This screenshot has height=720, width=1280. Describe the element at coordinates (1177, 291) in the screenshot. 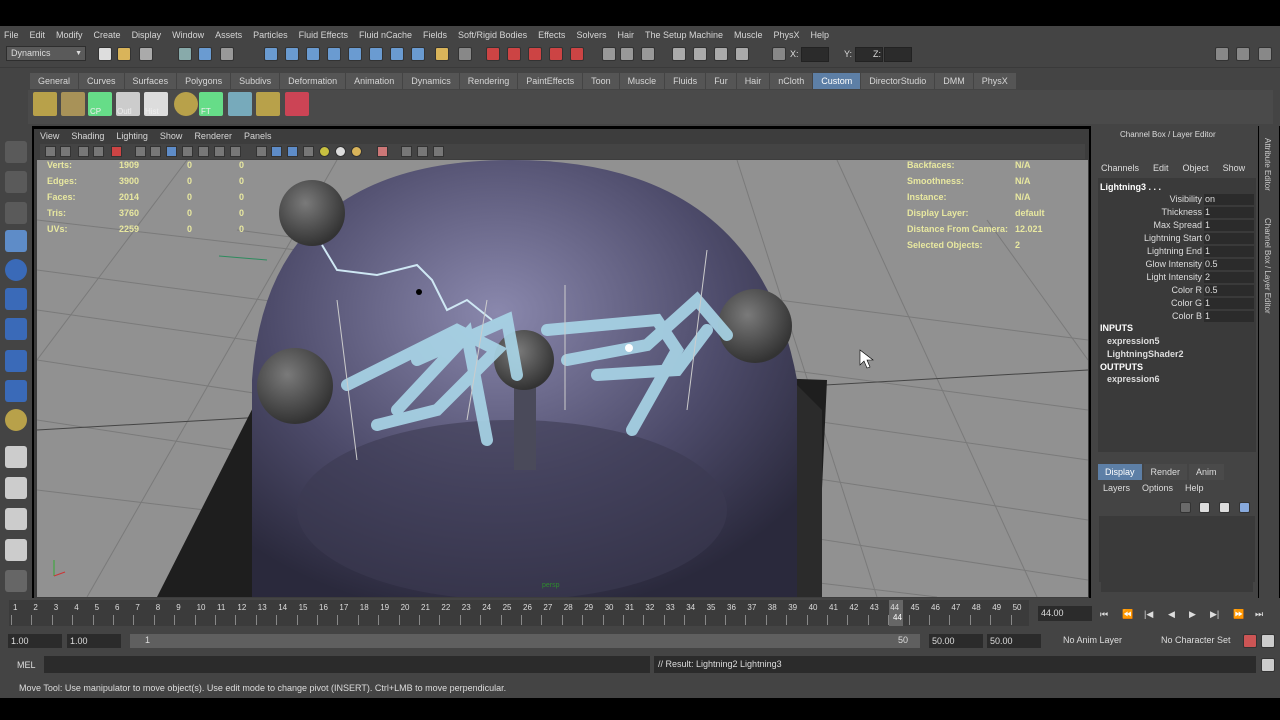

I see `channel-row: Color R 0.5` at that location.